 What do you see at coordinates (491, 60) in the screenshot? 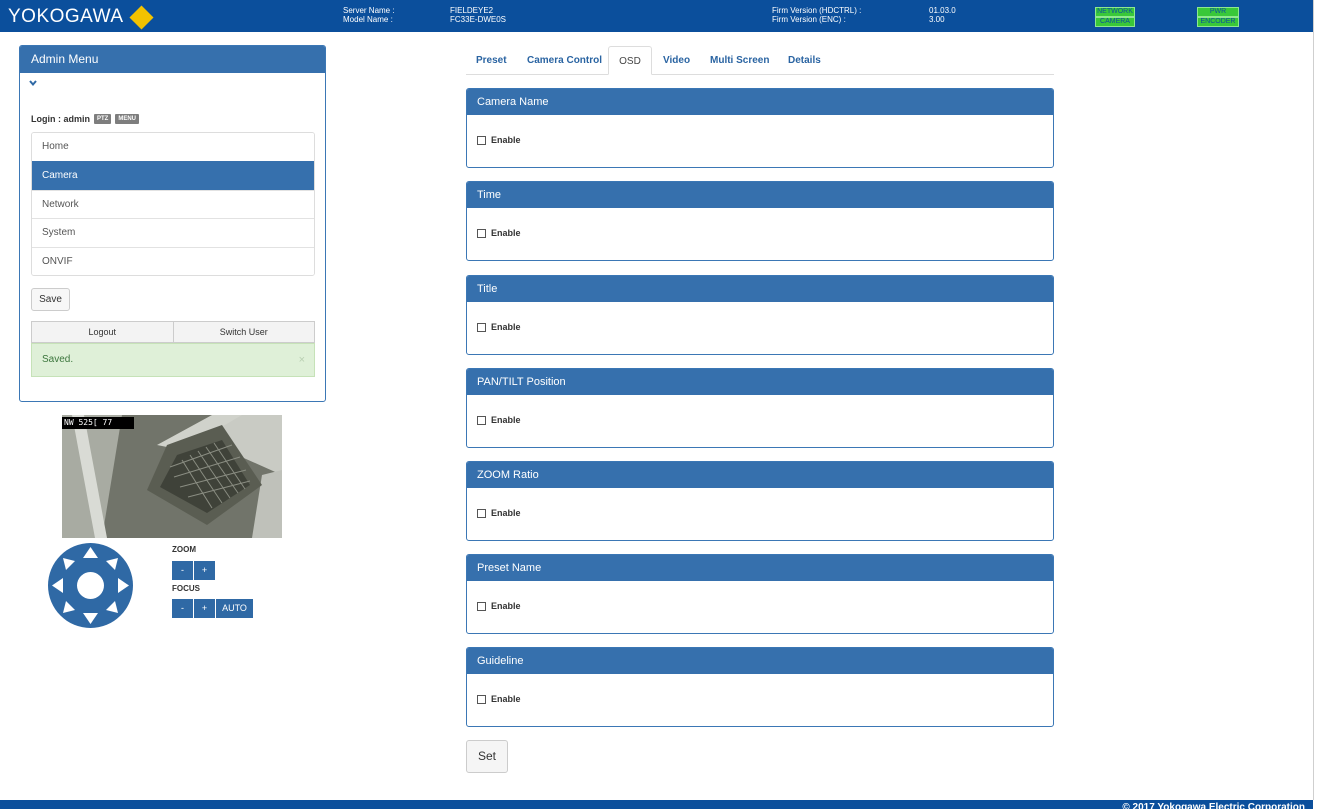
I see `tab-preset: Preset` at bounding box center [491, 60].